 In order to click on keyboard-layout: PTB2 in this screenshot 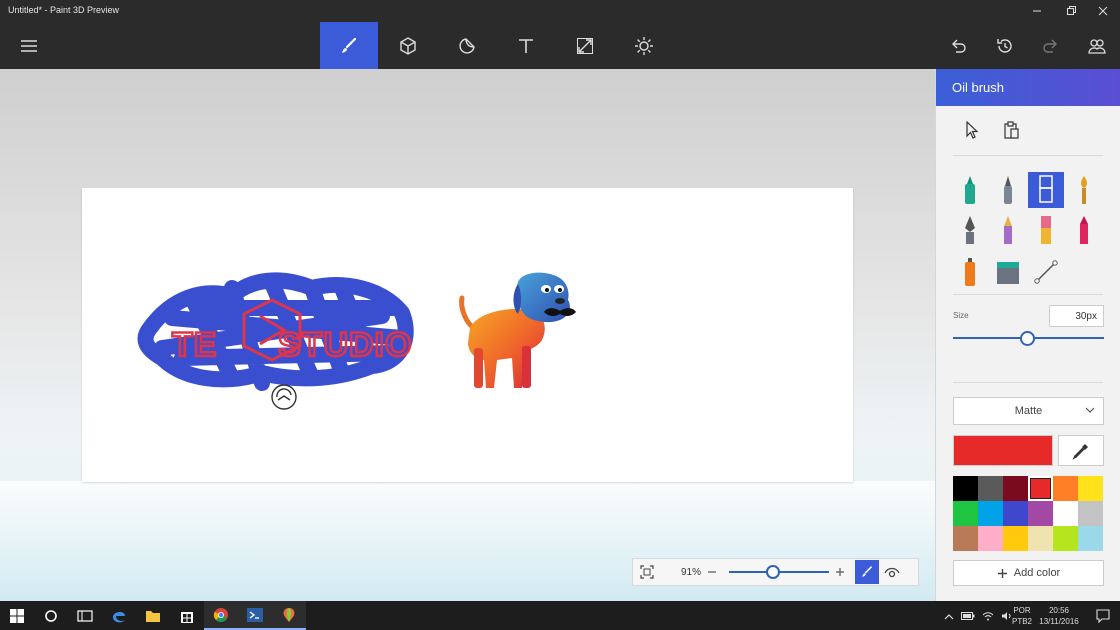, I will do `click(1022, 621)`.